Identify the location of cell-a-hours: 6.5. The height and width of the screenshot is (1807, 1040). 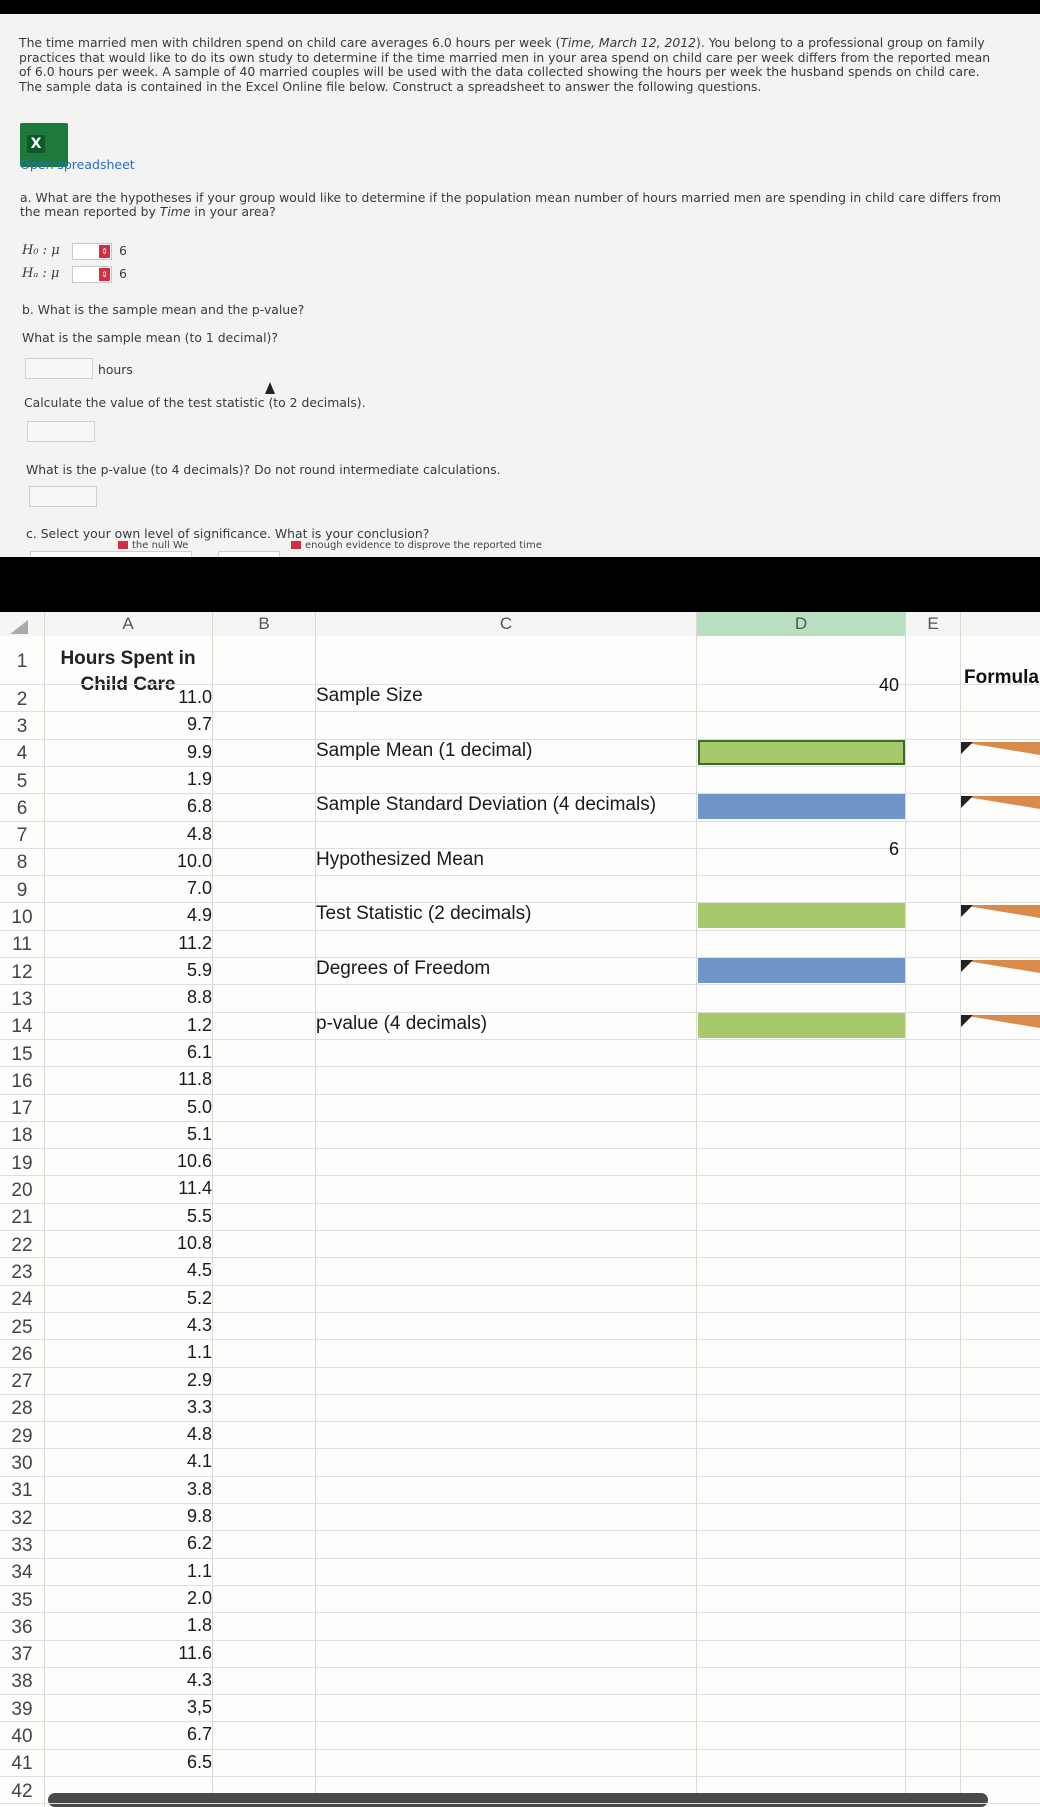
(171, 1762).